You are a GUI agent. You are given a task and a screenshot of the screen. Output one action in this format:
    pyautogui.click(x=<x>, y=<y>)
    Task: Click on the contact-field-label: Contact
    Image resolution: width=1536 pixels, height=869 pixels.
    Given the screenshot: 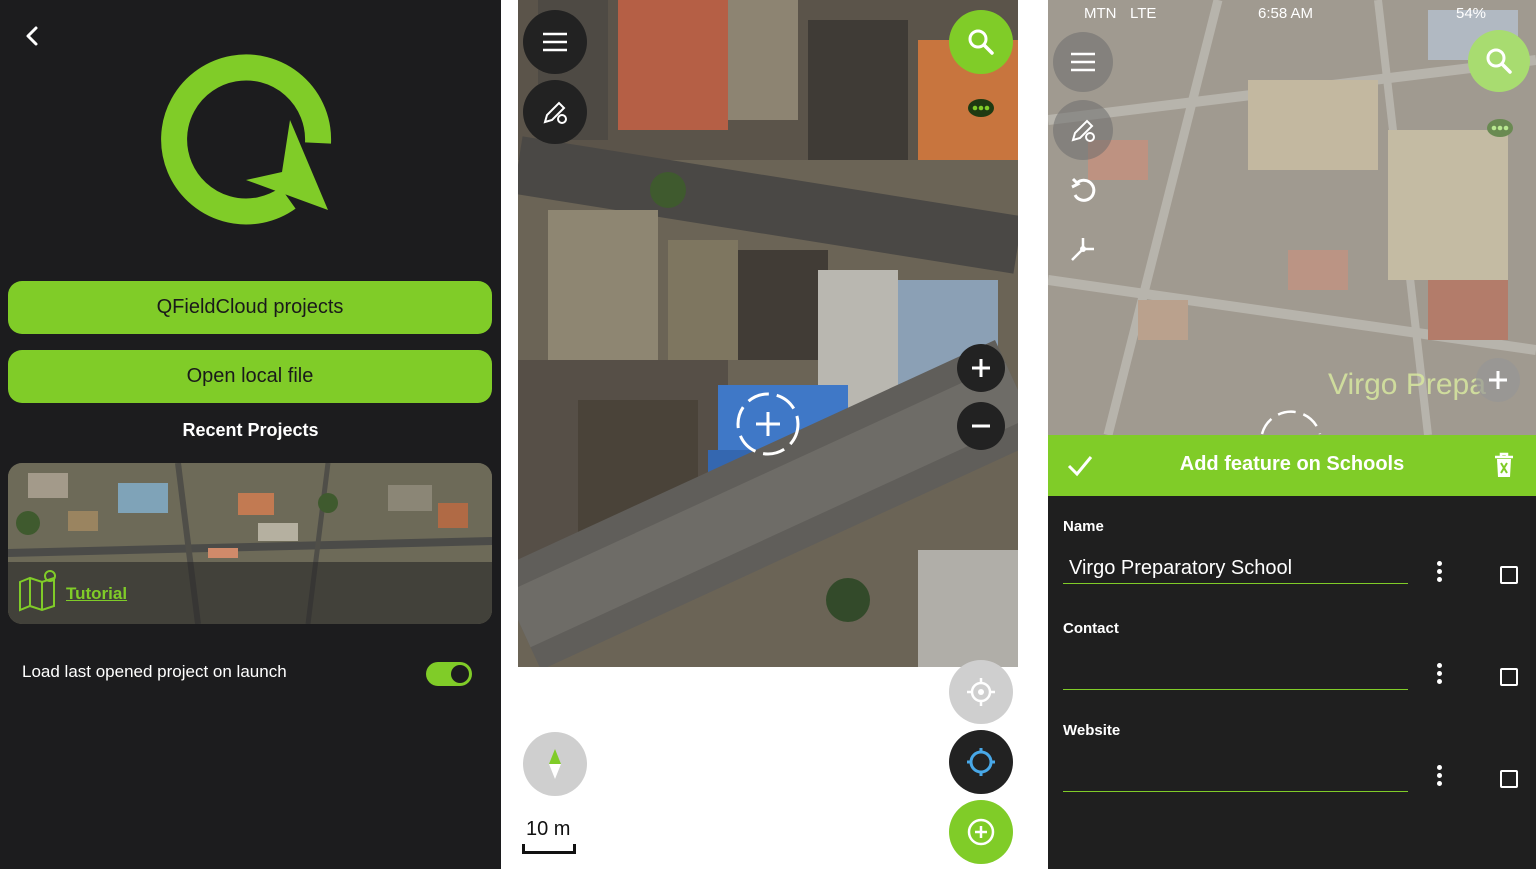 What is the action you would take?
    pyautogui.click(x=1091, y=628)
    